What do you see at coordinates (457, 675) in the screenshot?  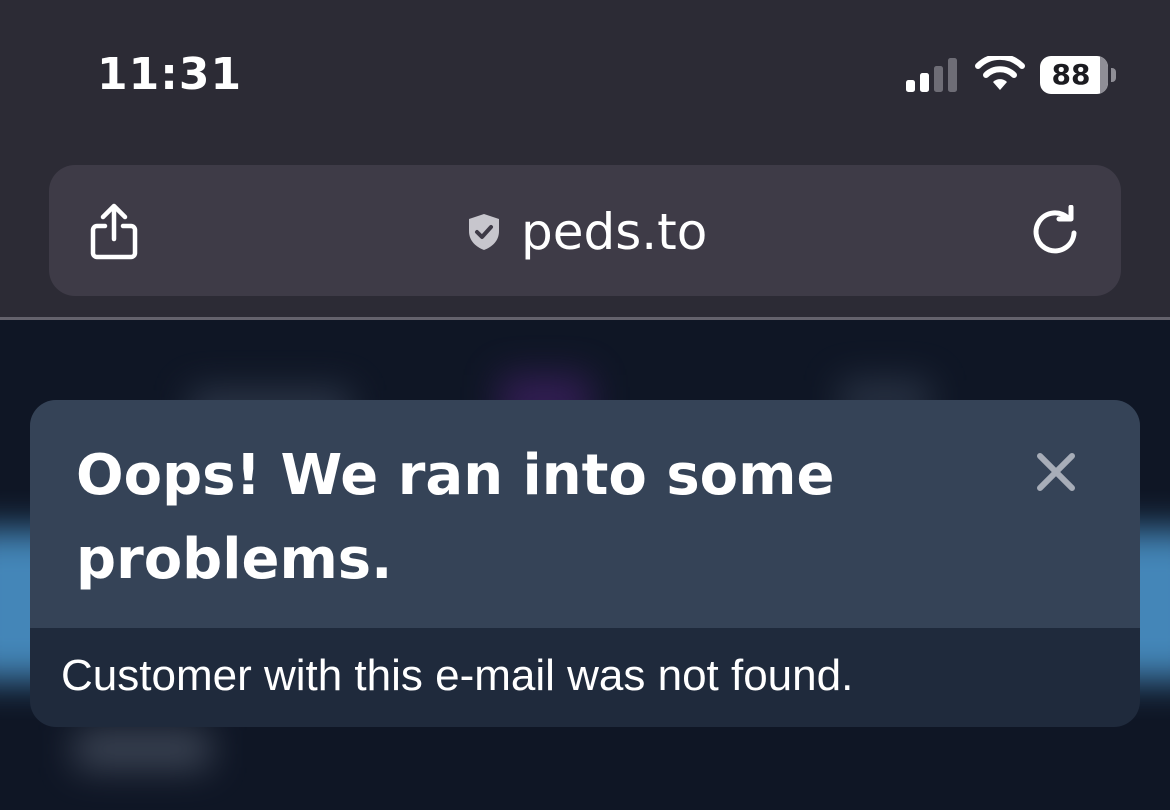 I see `alert-message: Customer with this e-mail was not found.` at bounding box center [457, 675].